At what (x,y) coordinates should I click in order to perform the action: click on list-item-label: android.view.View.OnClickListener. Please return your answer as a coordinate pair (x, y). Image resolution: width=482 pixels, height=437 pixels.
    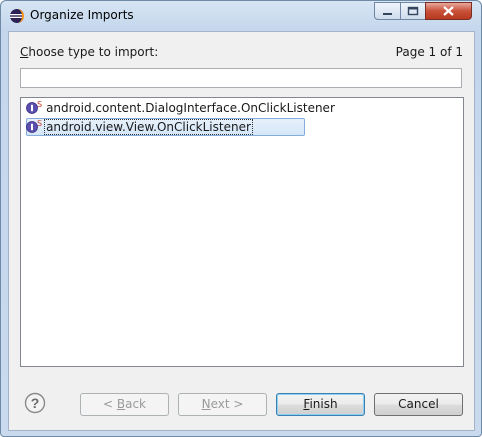
    Looking at the image, I should click on (148, 127).